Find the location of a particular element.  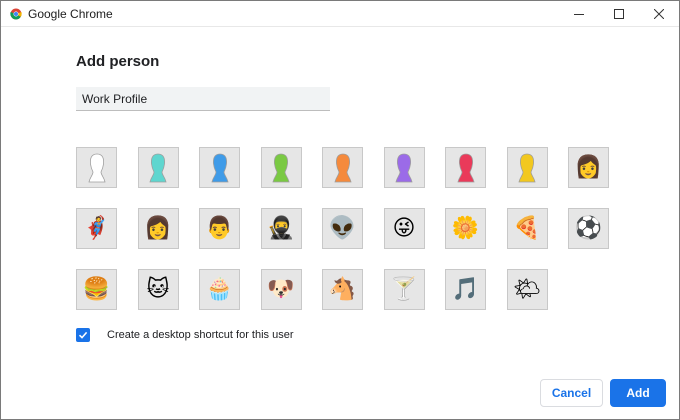

note-icon: 🎵 is located at coordinates (465, 289).